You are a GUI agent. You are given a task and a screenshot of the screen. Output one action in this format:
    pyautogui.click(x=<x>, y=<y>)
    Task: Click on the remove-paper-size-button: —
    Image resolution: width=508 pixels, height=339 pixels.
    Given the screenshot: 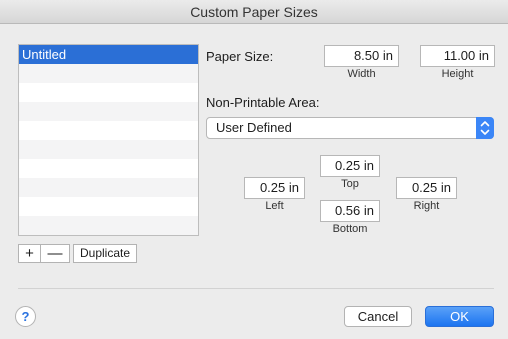 What is the action you would take?
    pyautogui.click(x=55, y=253)
    